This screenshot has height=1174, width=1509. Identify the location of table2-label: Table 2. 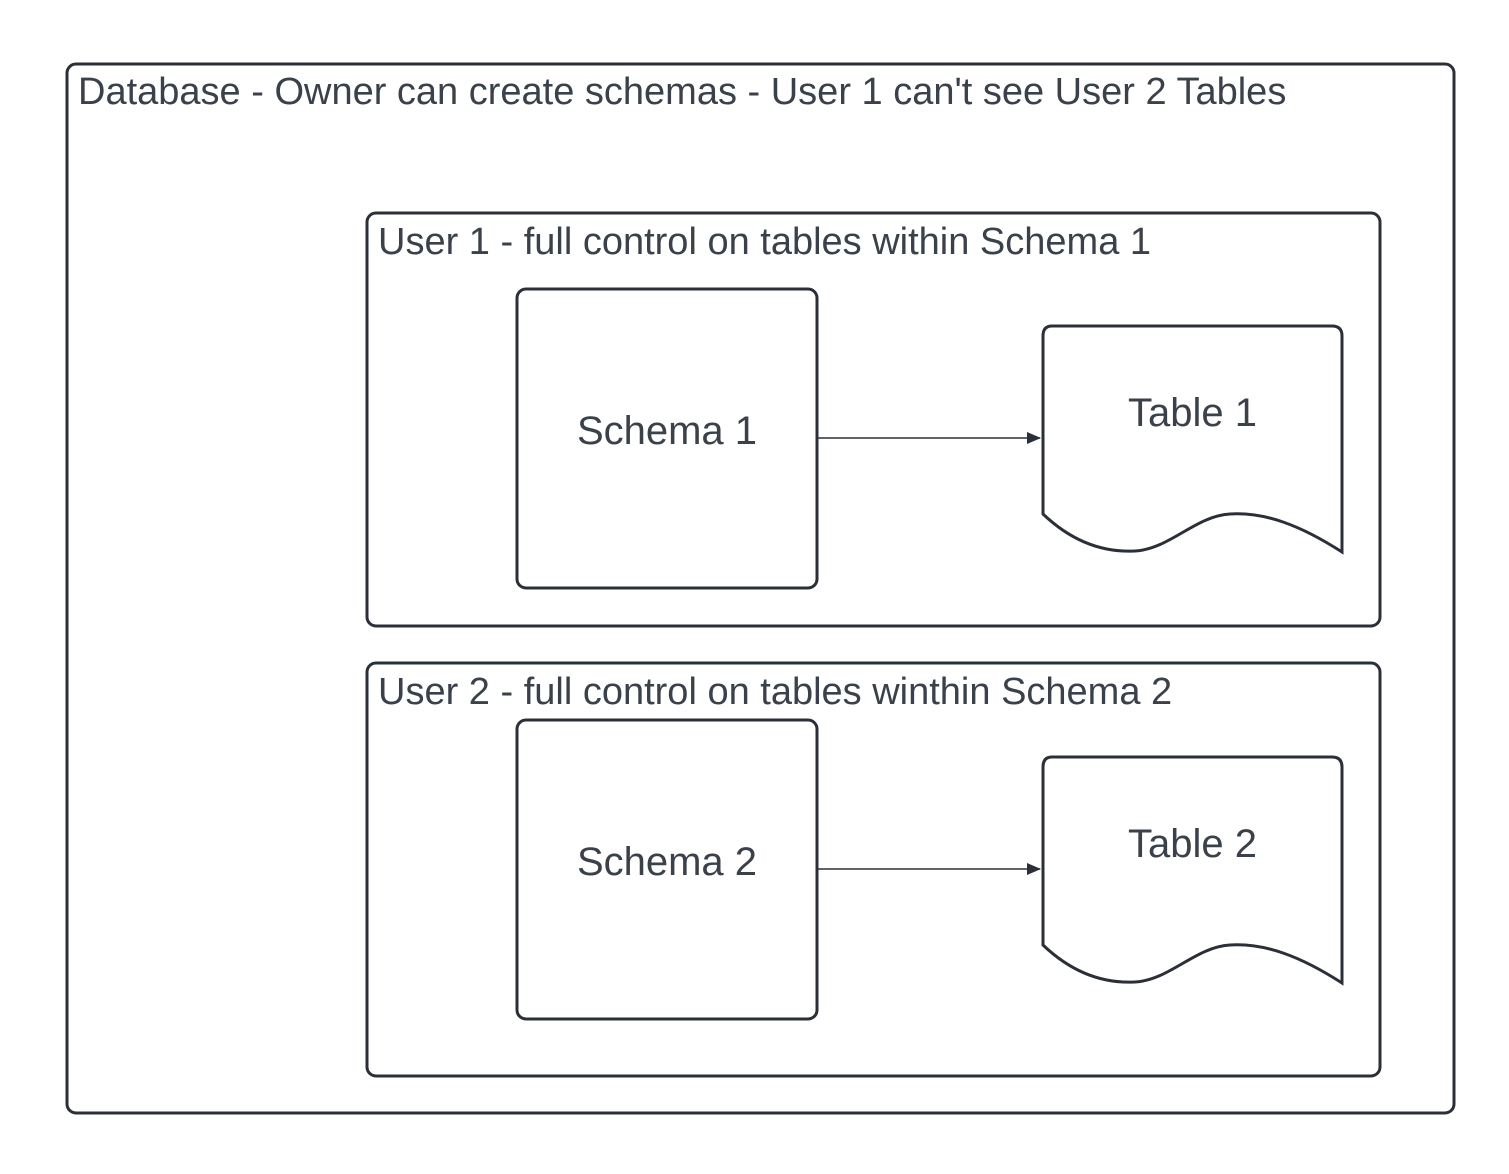
(1192, 844).